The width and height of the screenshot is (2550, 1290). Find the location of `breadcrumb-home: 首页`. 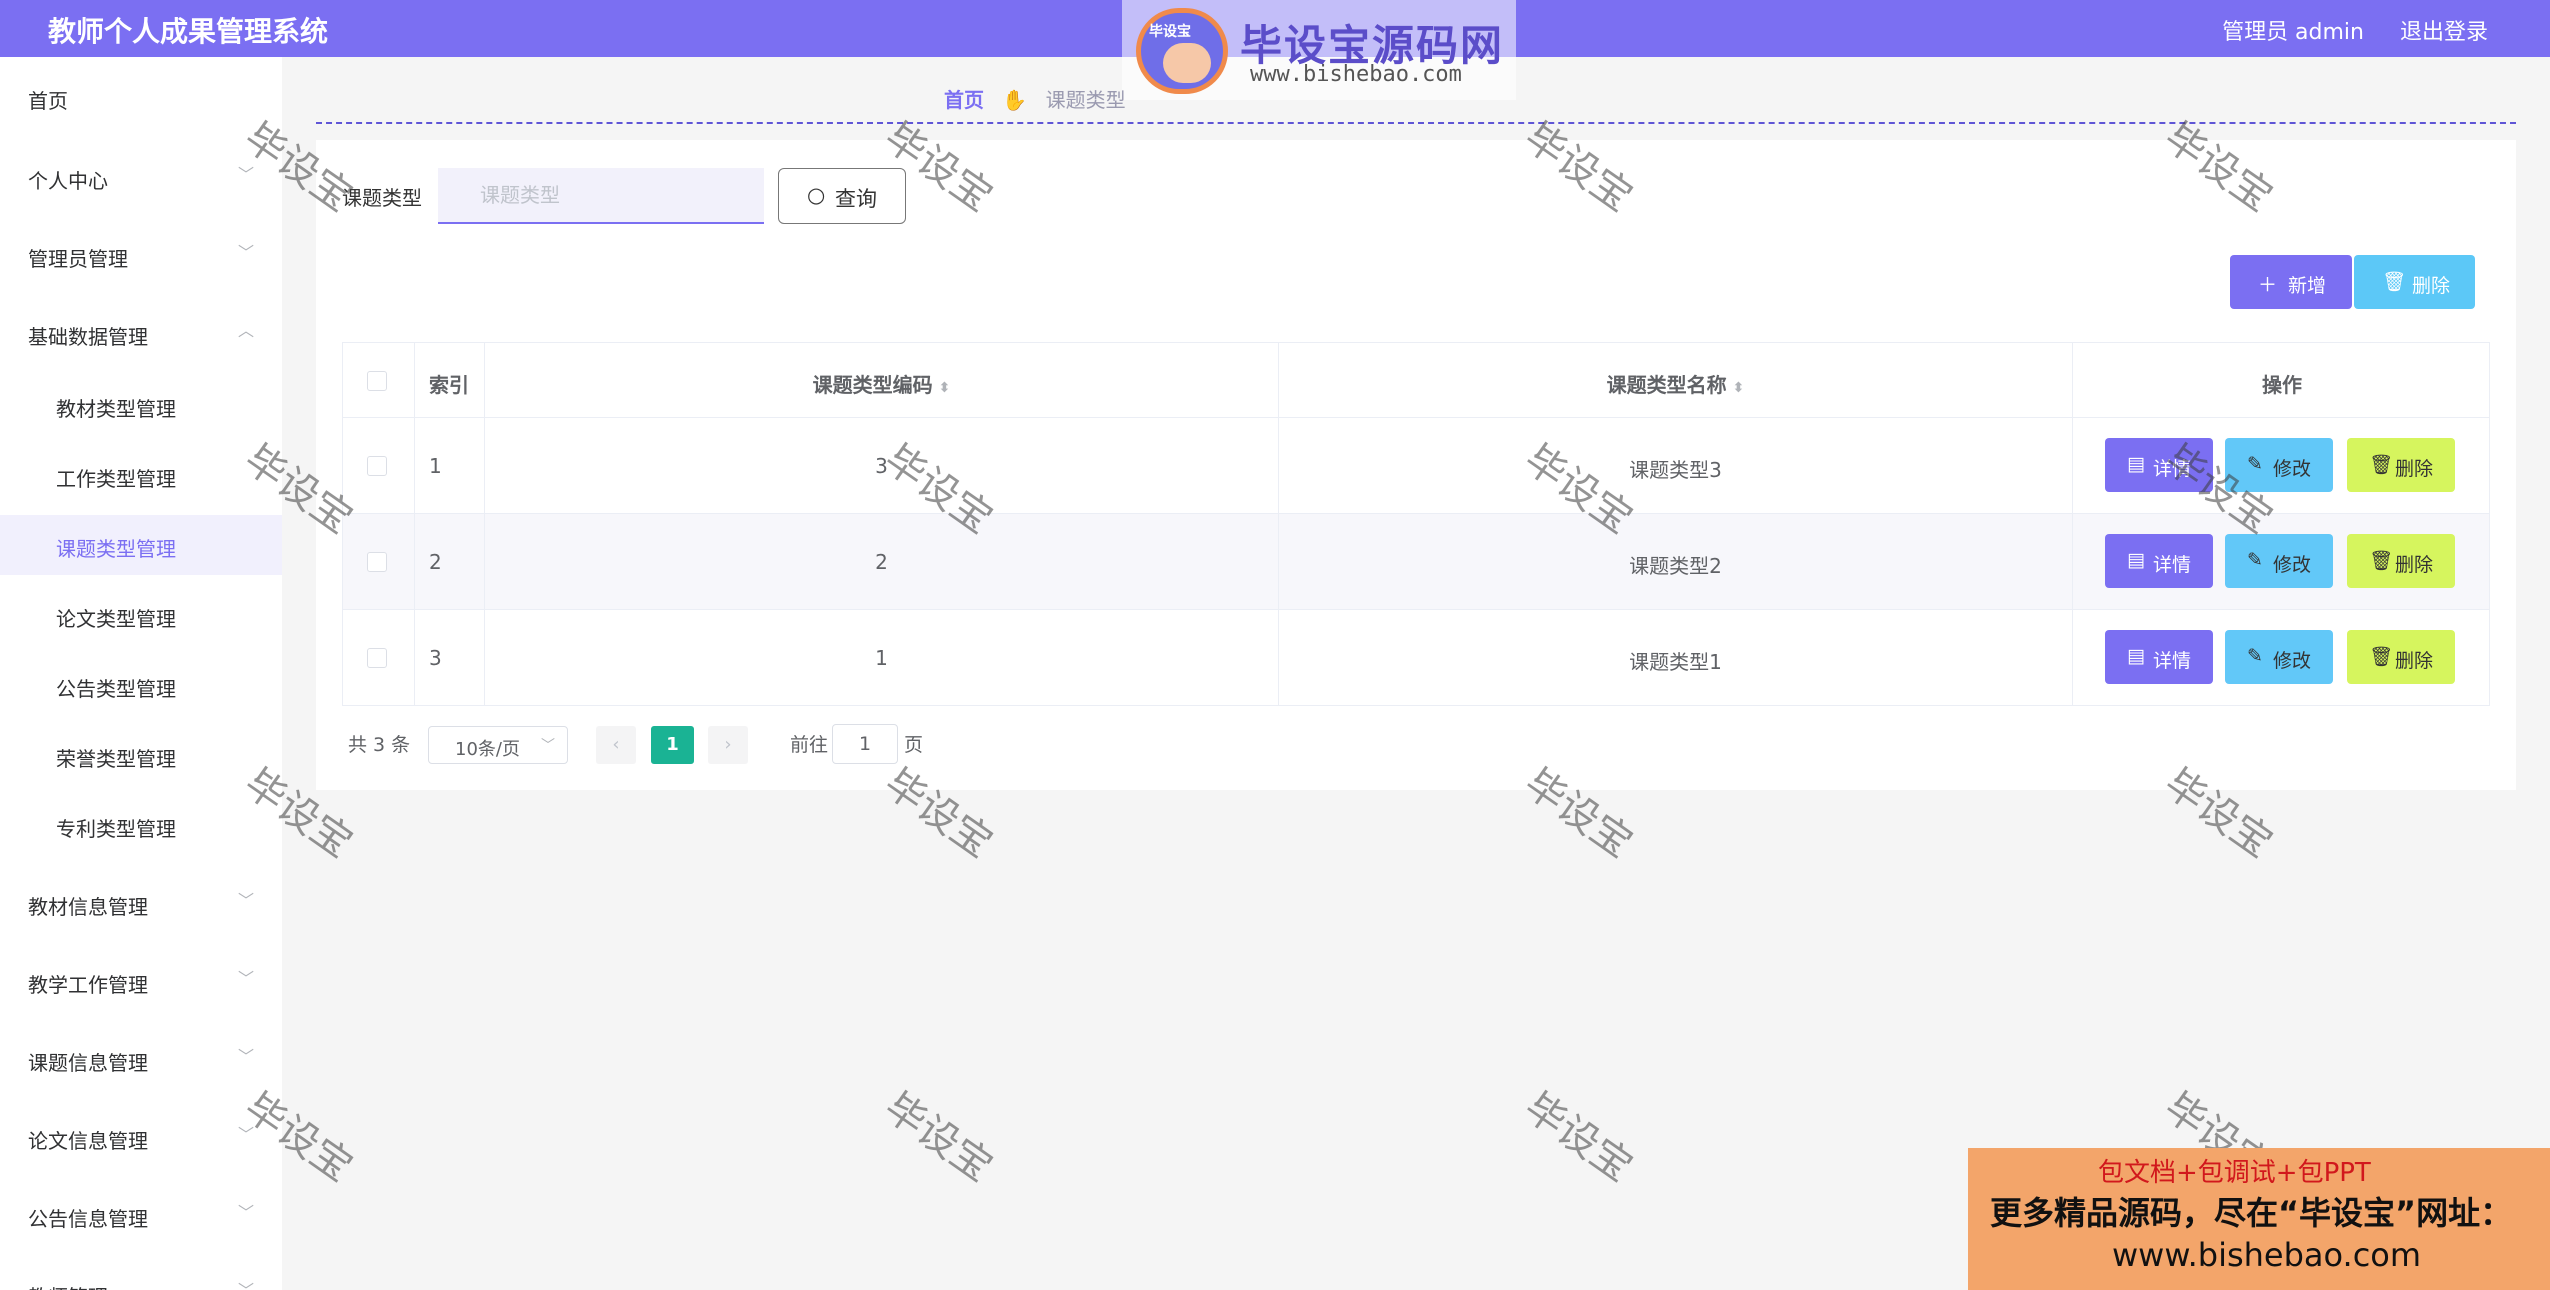

breadcrumb-home: 首页 is located at coordinates (964, 100).